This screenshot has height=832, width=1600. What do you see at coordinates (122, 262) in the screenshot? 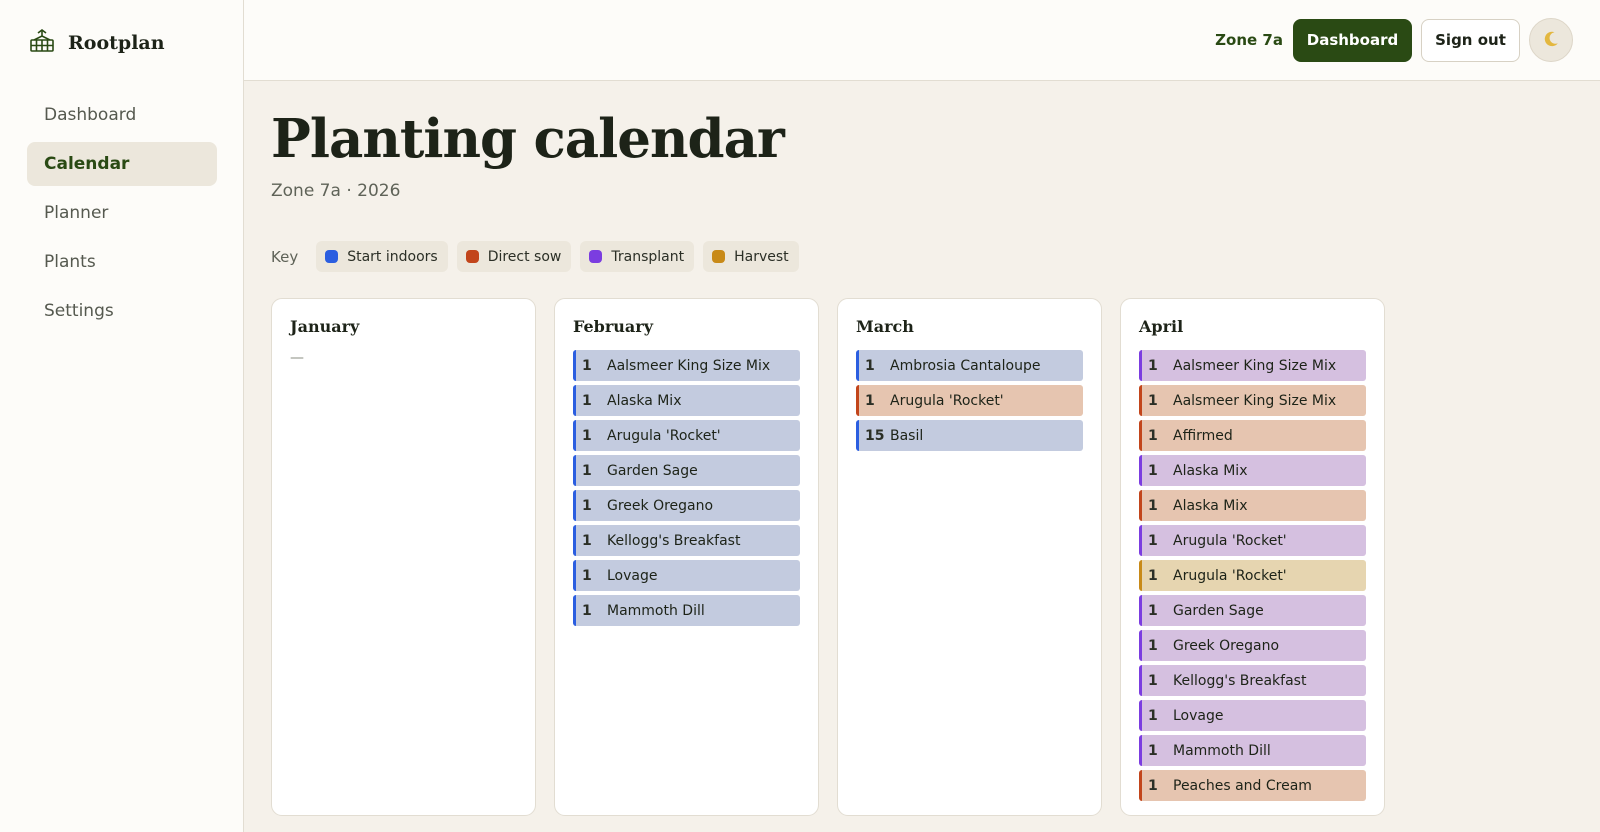
I see `sidebar-item-plants: Plants` at bounding box center [122, 262].